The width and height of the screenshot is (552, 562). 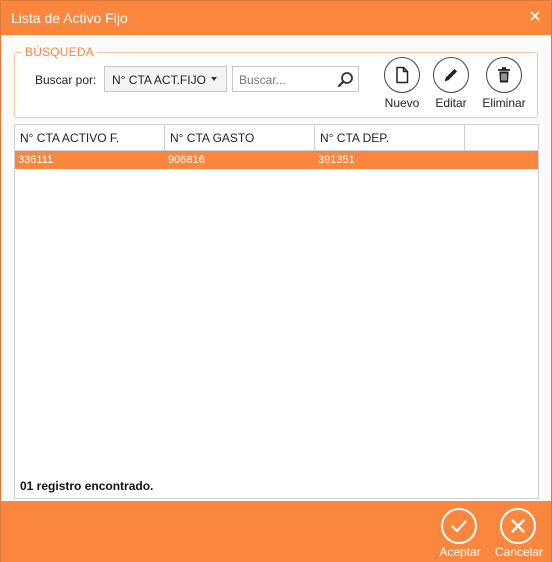 I want to click on checkmark-icon, so click(x=459, y=526).